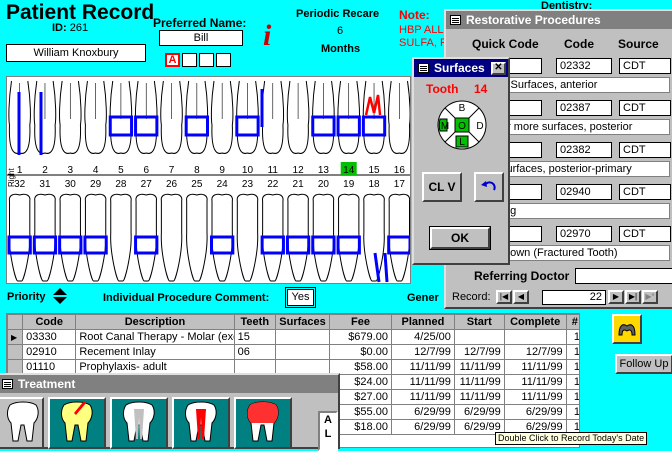 Image resolution: width=672 pixels, height=451 pixels. I want to click on lower-tooth-number: 26, so click(172, 184).